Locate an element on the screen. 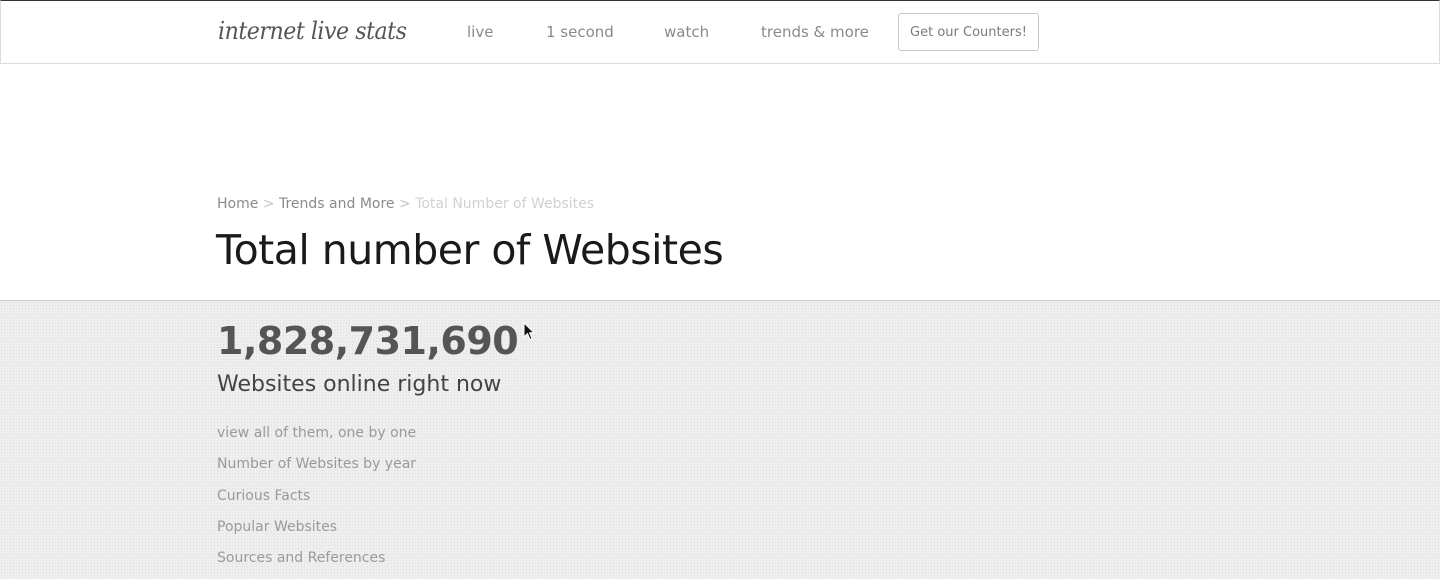 The height and width of the screenshot is (579, 1440). nav-link-live: live is located at coordinates (480, 32).